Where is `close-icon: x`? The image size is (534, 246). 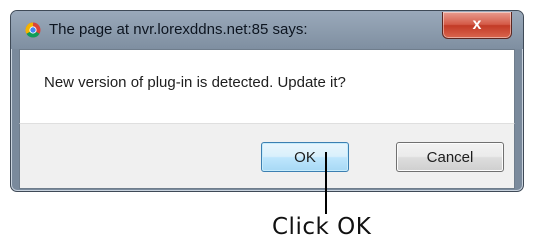
close-icon: x is located at coordinates (477, 24).